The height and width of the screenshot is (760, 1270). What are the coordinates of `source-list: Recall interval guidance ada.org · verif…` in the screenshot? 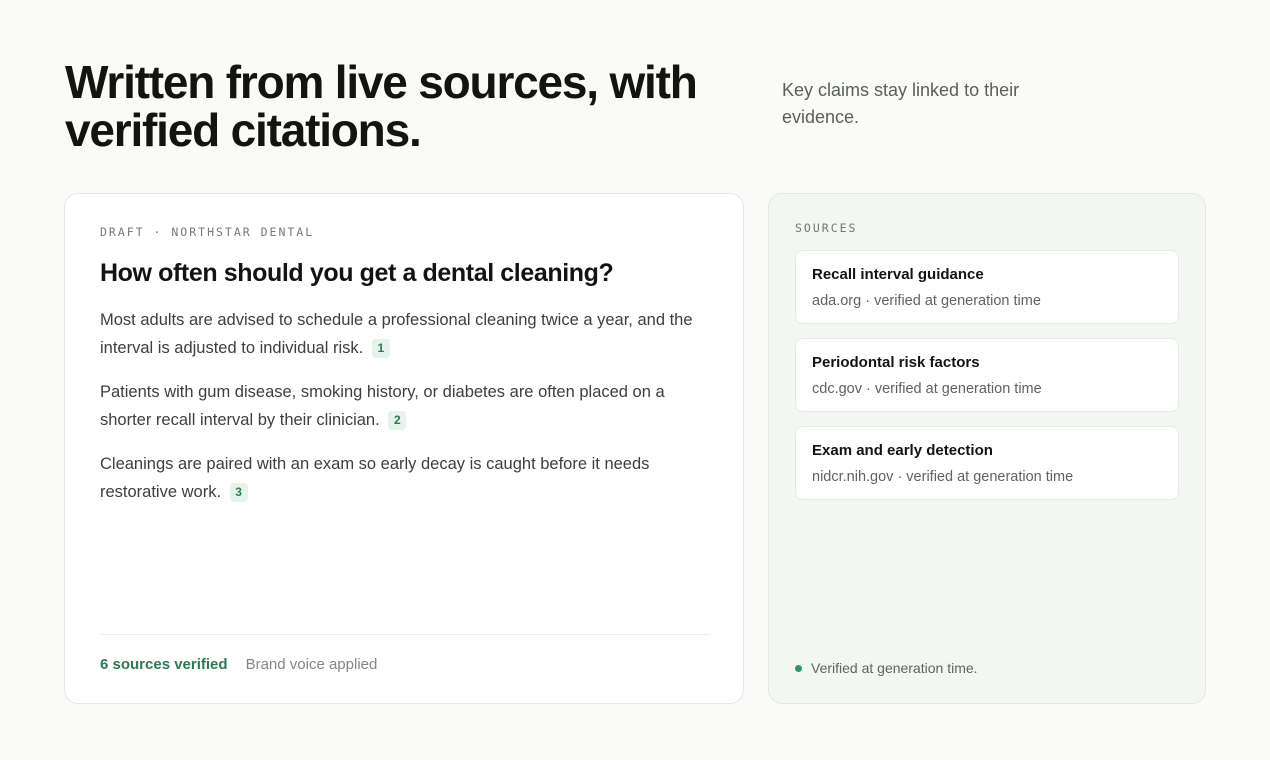 It's located at (987, 382).